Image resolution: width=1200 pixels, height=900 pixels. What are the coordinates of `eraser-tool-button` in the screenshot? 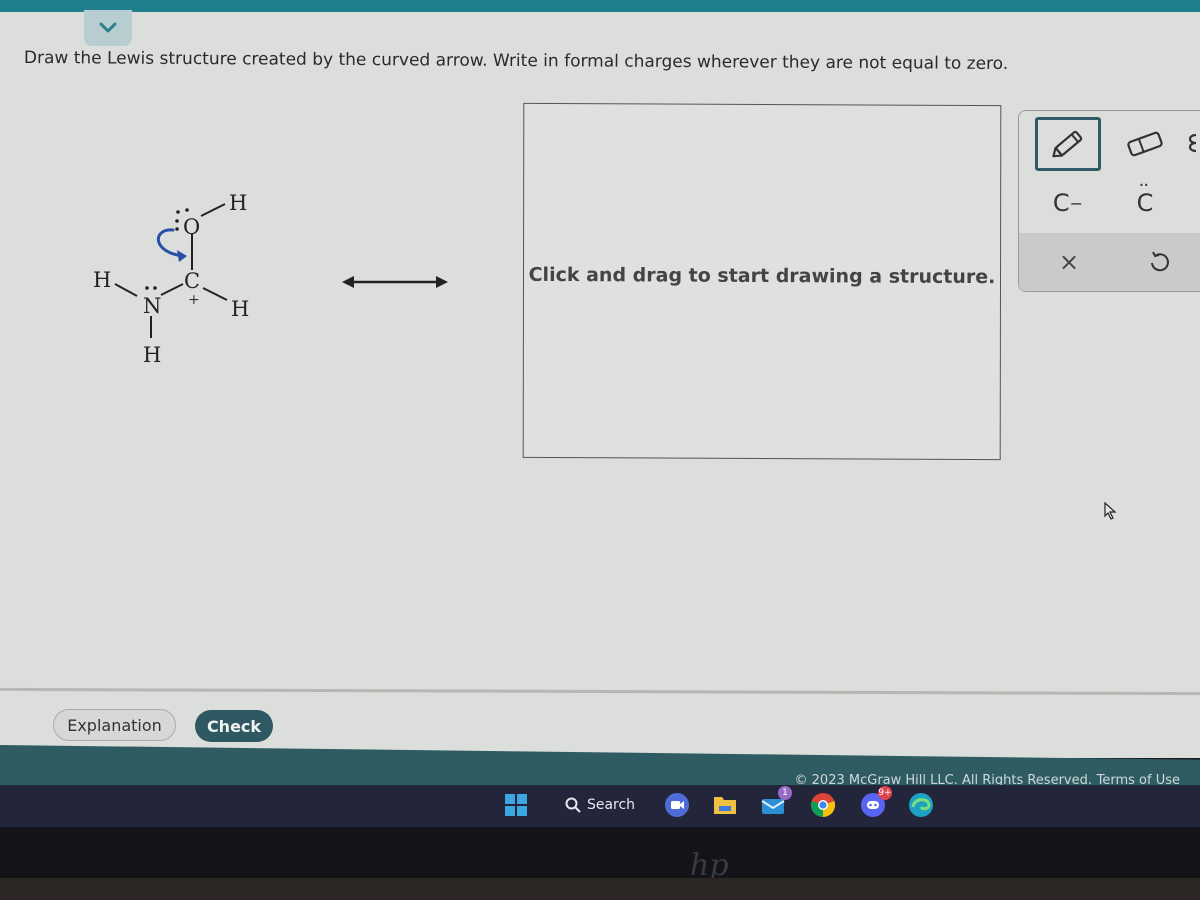 It's located at (1145, 144).